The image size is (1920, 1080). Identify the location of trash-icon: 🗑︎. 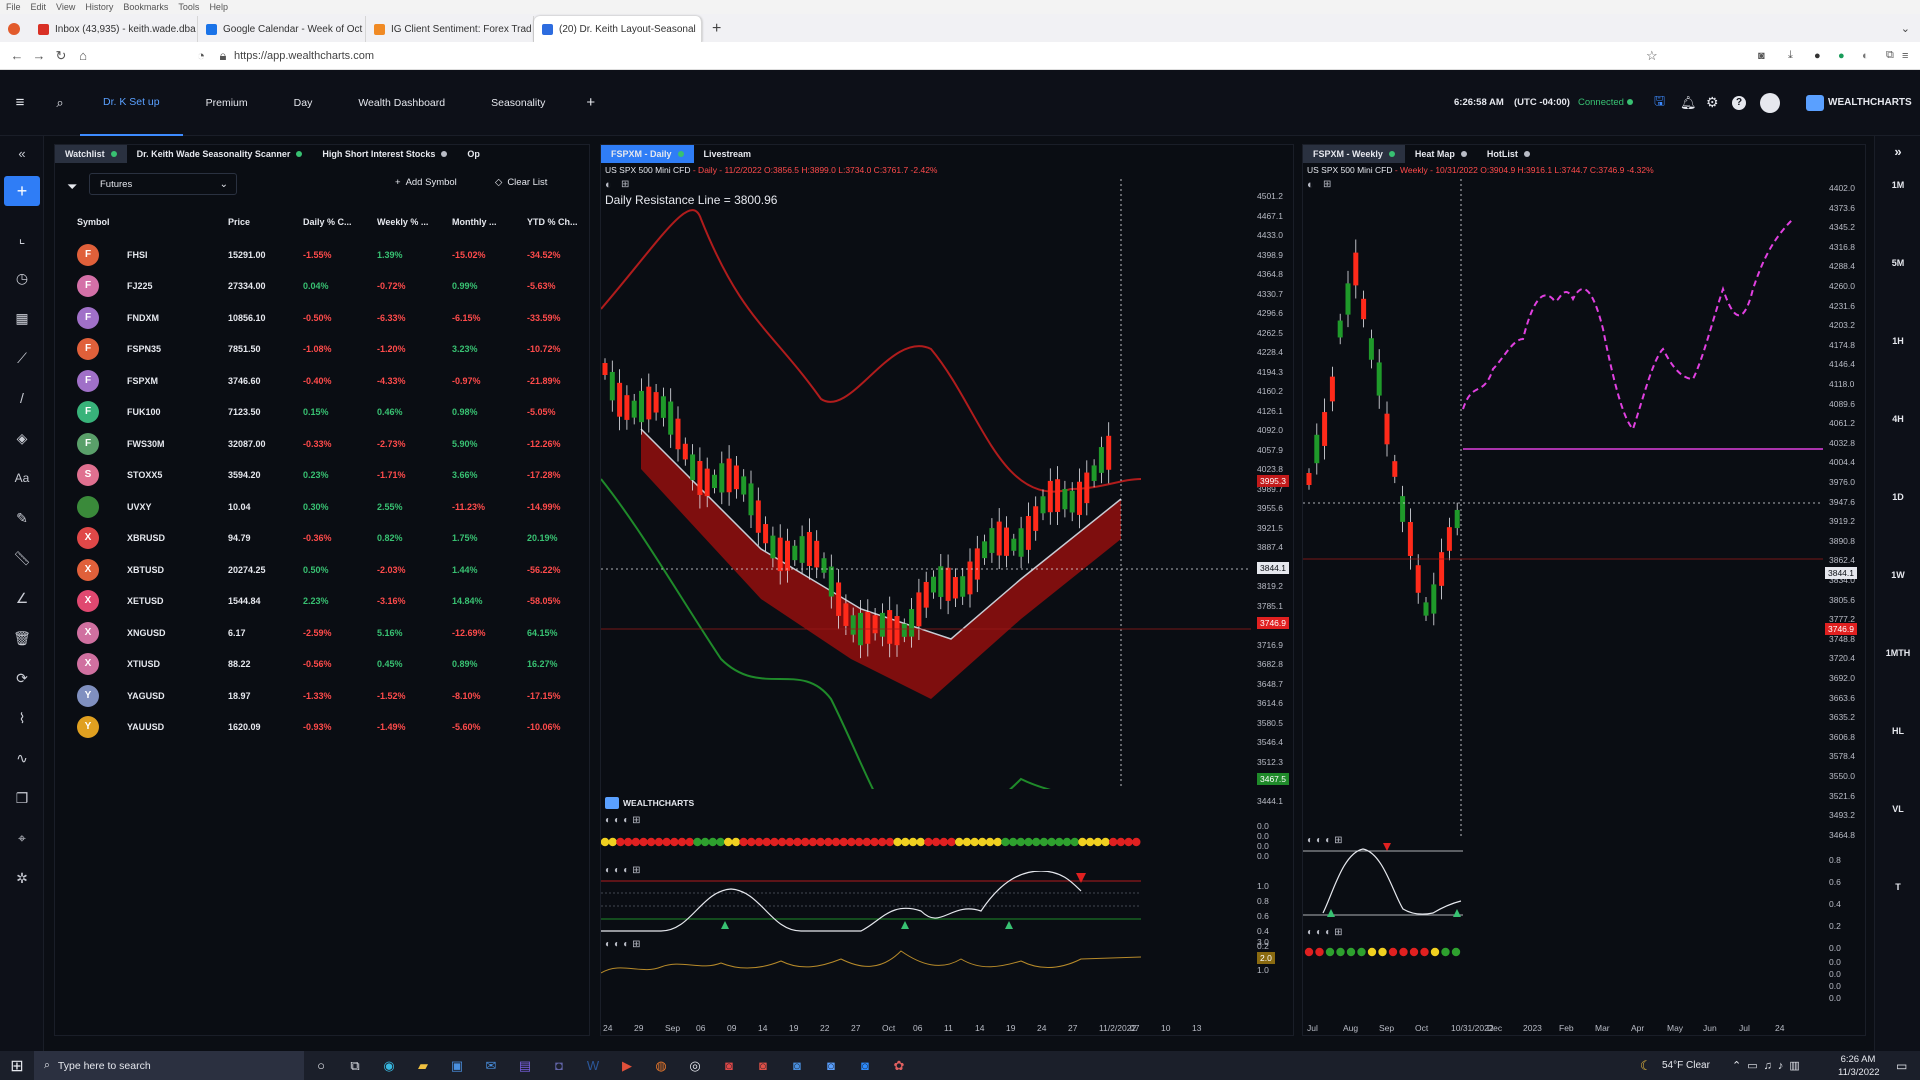
(22, 638).